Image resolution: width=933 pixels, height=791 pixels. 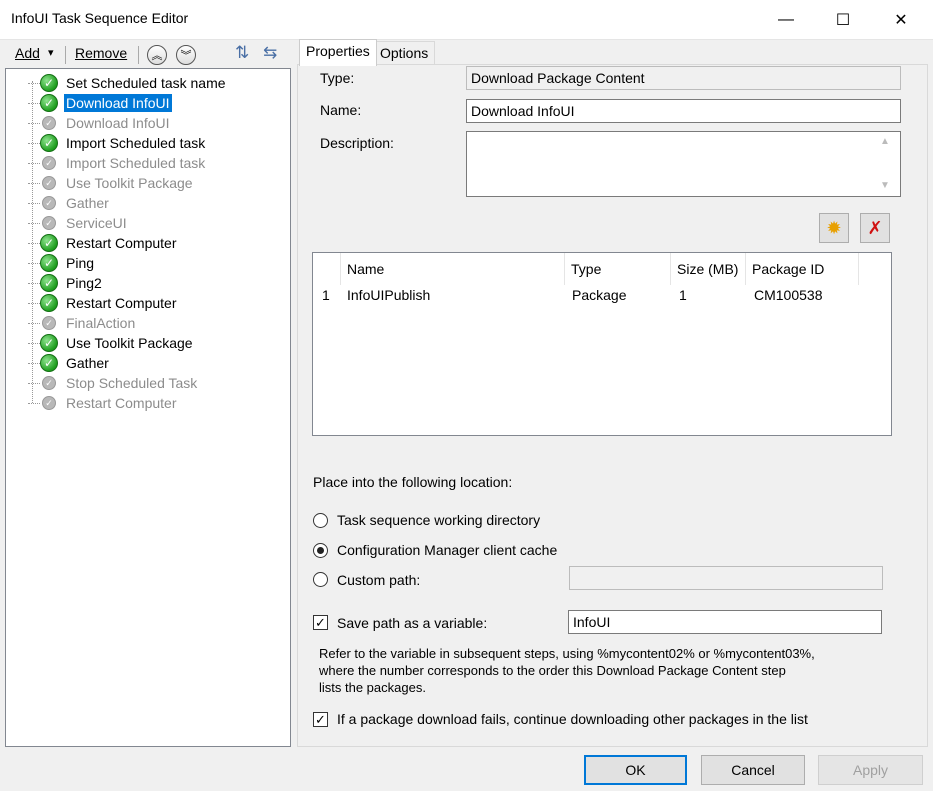 What do you see at coordinates (885, 185) in the screenshot?
I see `scroll-down-icon: ▼` at bounding box center [885, 185].